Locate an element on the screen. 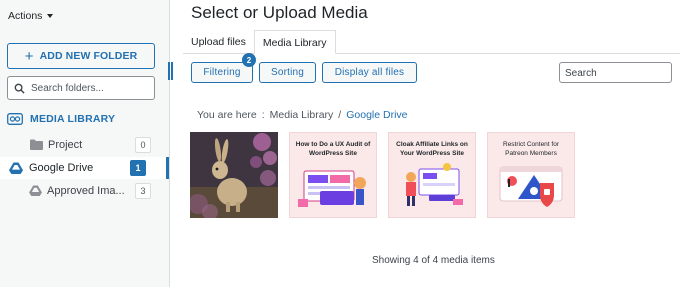 This screenshot has width=680, height=287. plus-icon: + is located at coordinates (29, 56).